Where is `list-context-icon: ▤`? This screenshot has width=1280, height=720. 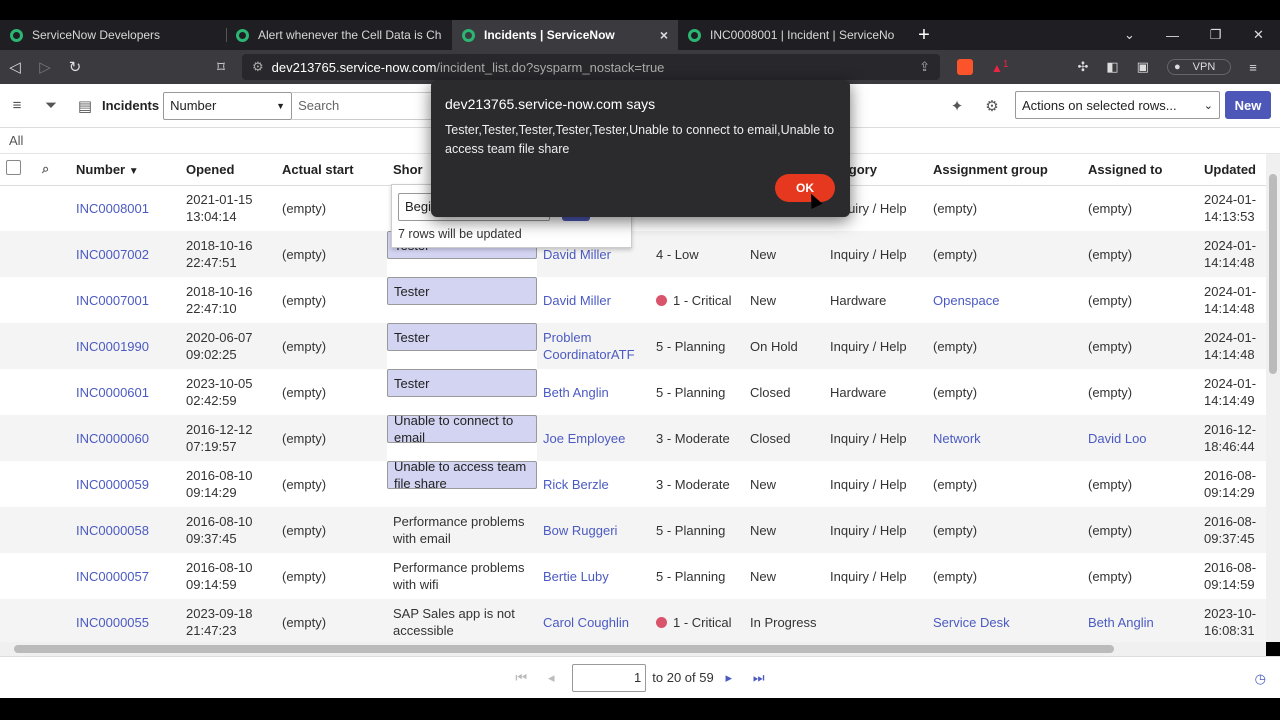
list-context-icon: ▤ is located at coordinates (85, 106).